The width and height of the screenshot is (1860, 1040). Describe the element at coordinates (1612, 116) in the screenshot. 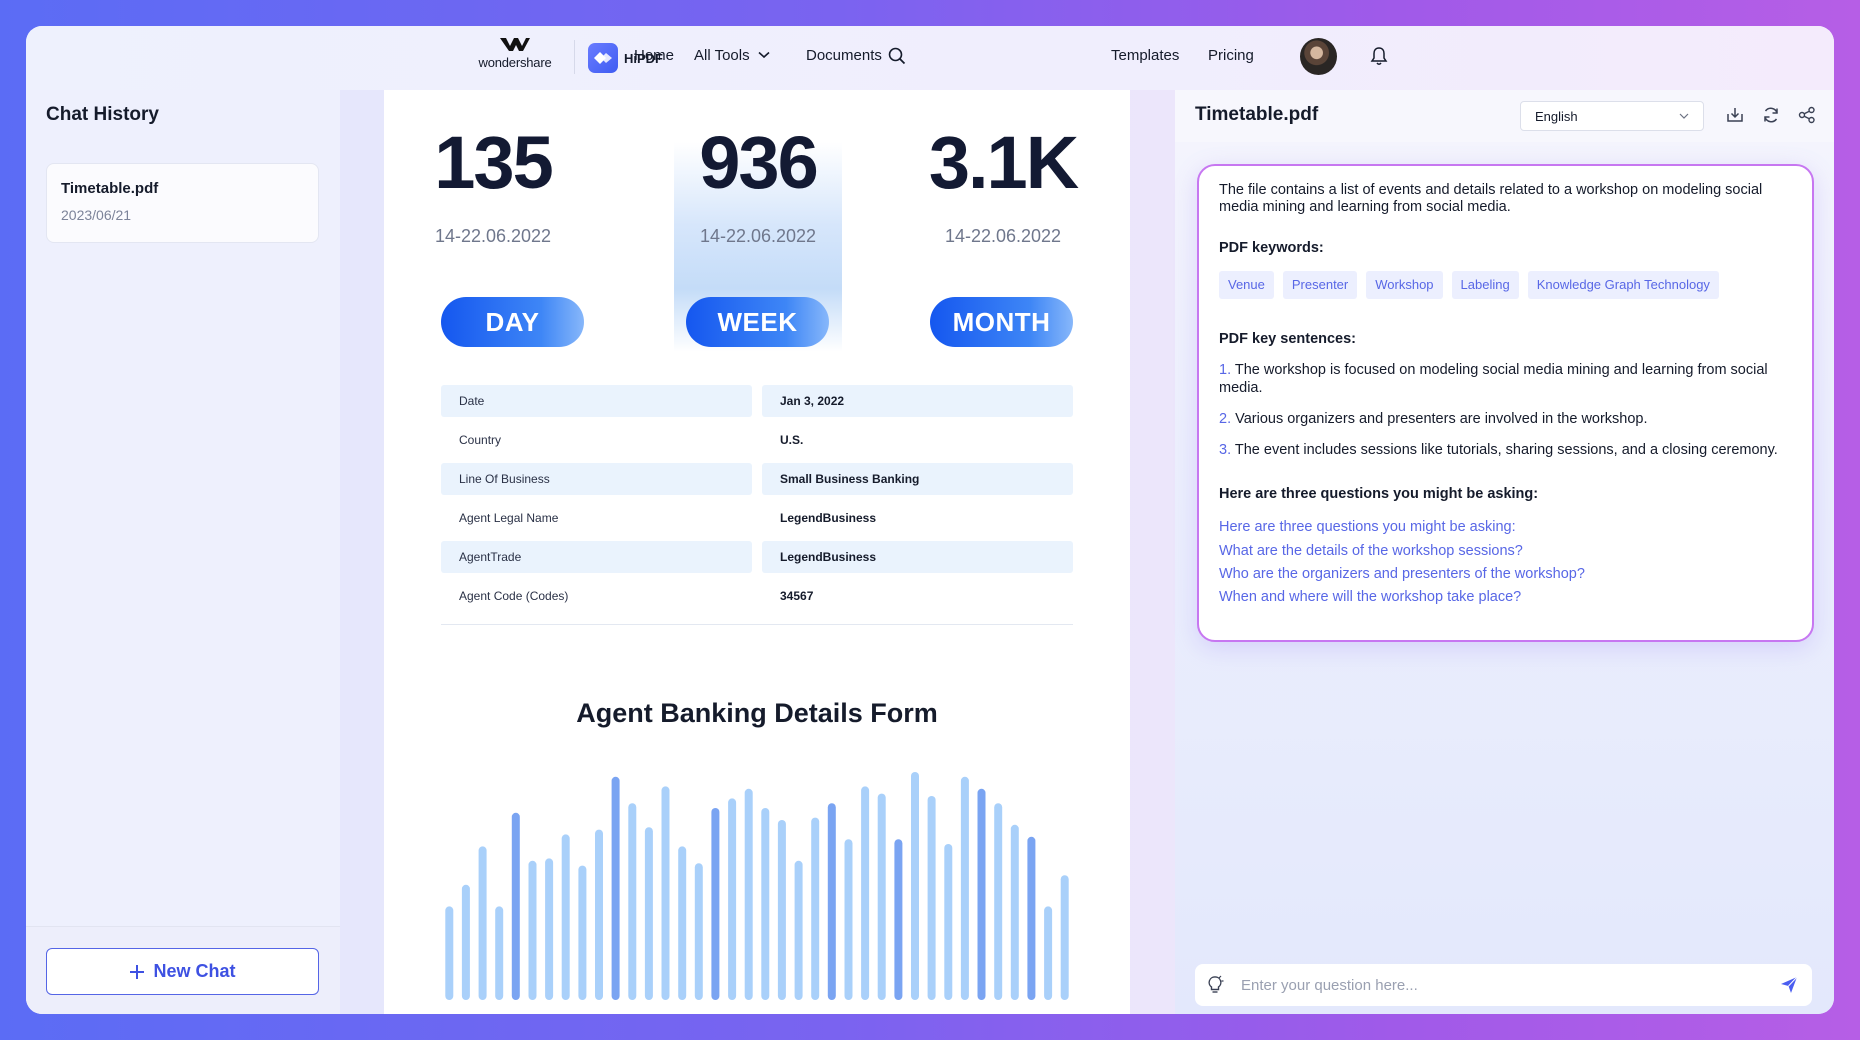

I see `language-select: English` at that location.